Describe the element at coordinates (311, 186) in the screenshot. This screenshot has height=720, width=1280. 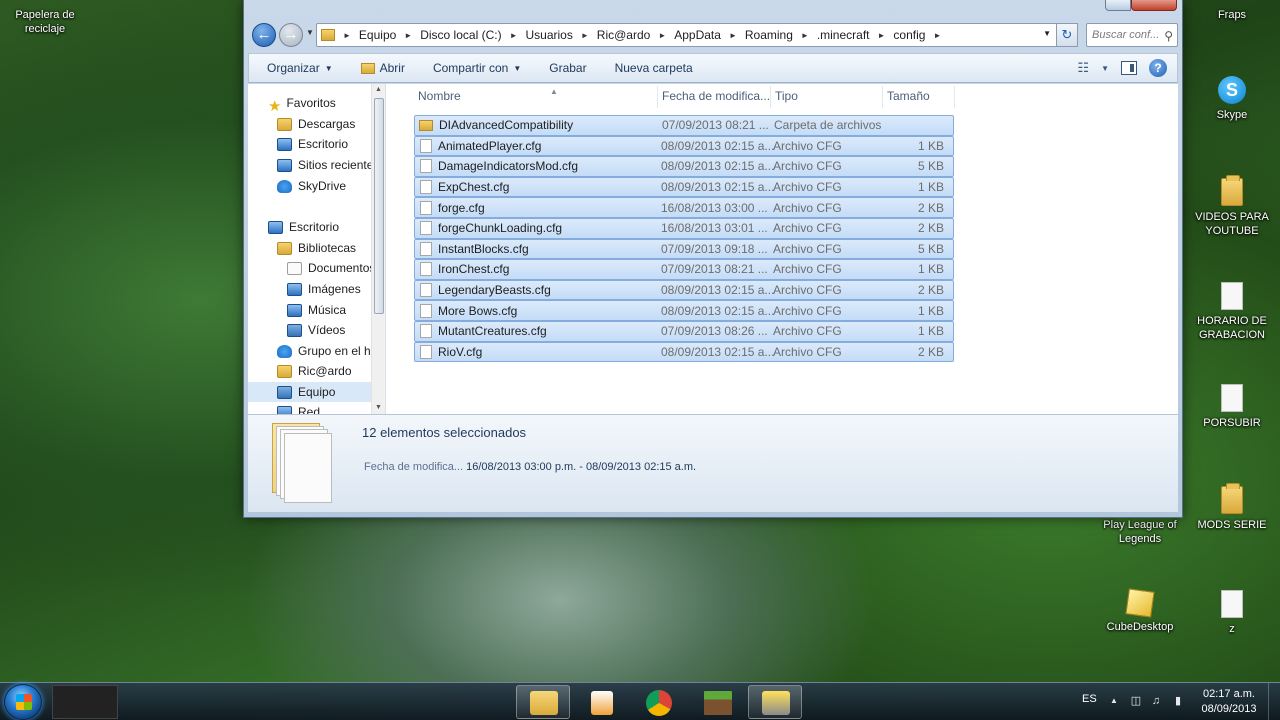
I see `nav-item-skydrive: SkyDrive` at that location.